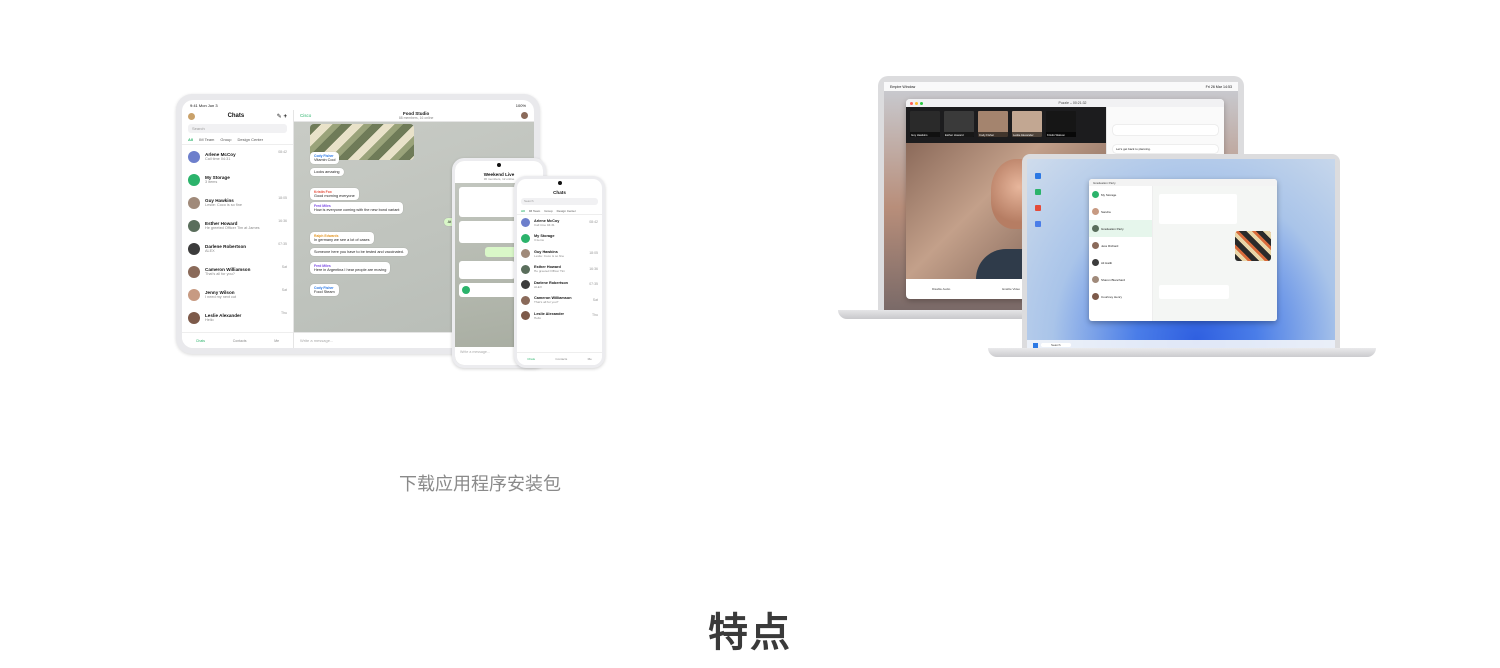 Image resolution: width=1500 pixels, height=668 pixels. What do you see at coordinates (1027, 124) in the screenshot?
I see `participant-tile: Leslie Alexander` at bounding box center [1027, 124].